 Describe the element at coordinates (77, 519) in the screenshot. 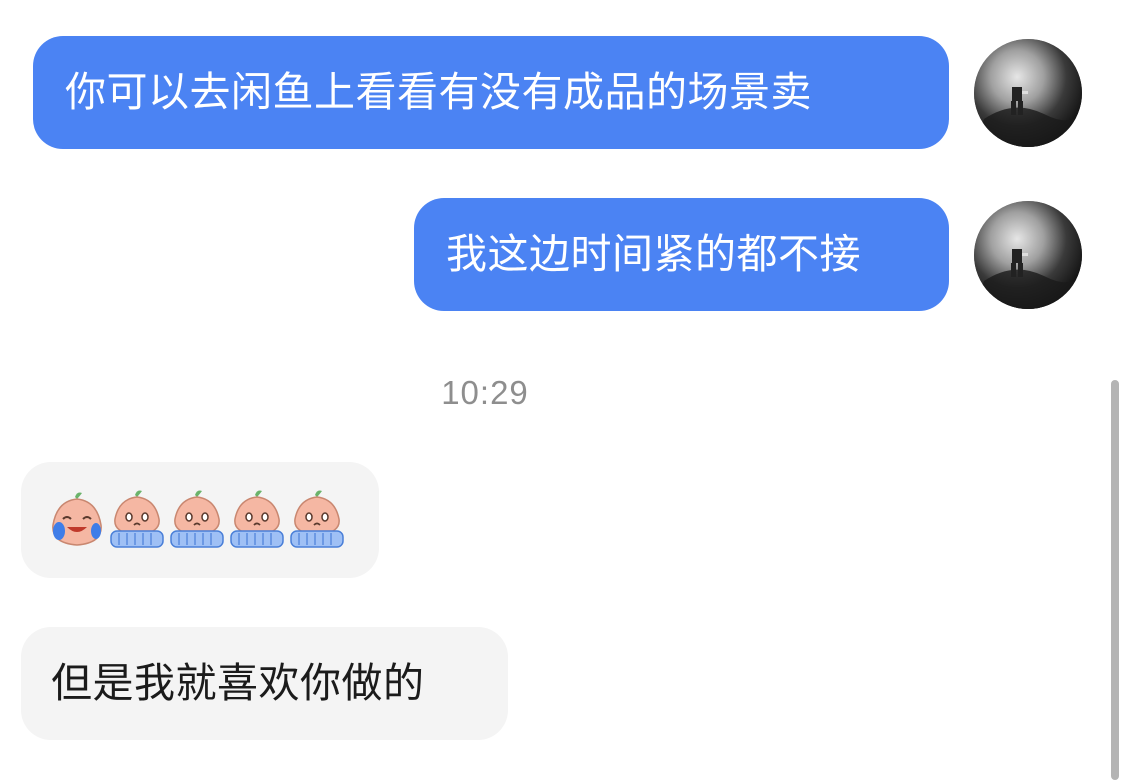

I see `laughing-crying-peach-icon` at that location.